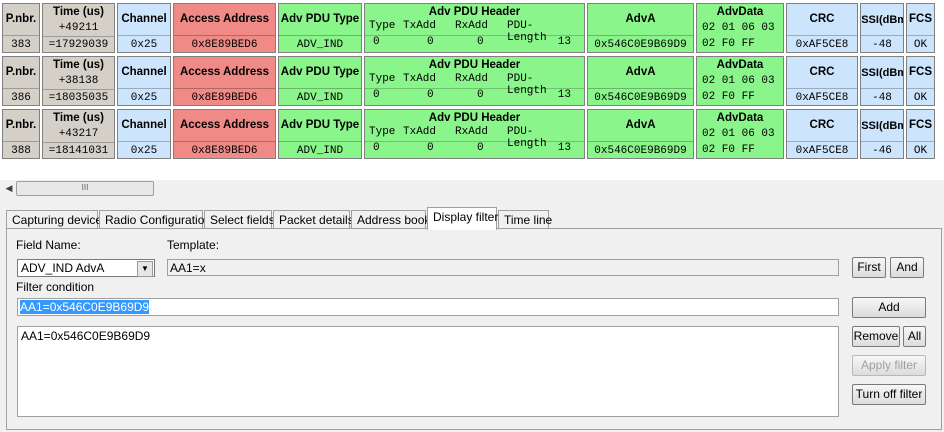 The height and width of the screenshot is (432, 944). Describe the element at coordinates (907, 267) in the screenshot. I see `and-button: And` at that location.